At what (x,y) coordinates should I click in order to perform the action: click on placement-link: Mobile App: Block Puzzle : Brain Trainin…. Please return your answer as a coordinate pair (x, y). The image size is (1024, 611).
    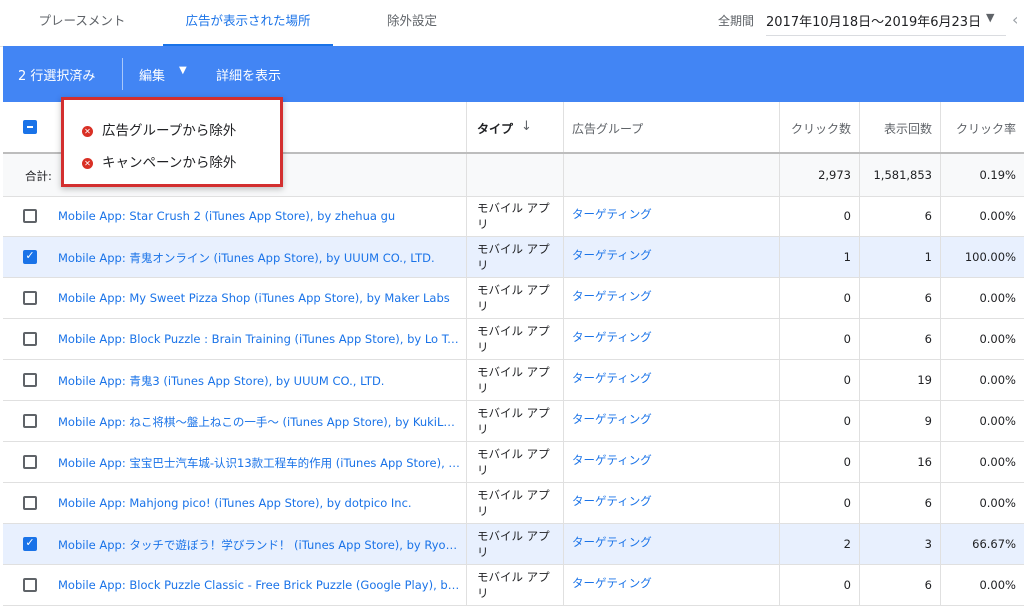
    Looking at the image, I should click on (259, 339).